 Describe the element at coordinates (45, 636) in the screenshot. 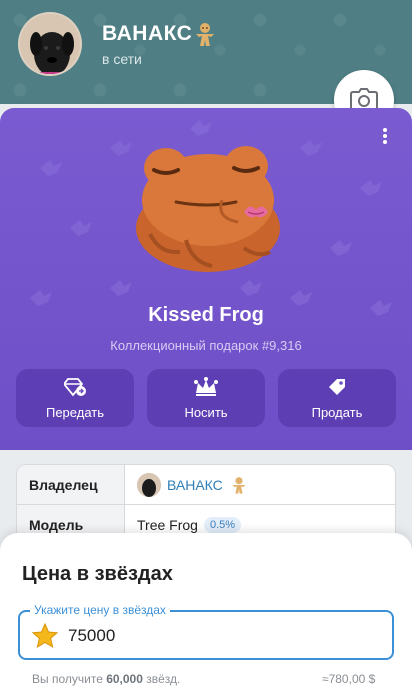

I see `star-icon` at that location.